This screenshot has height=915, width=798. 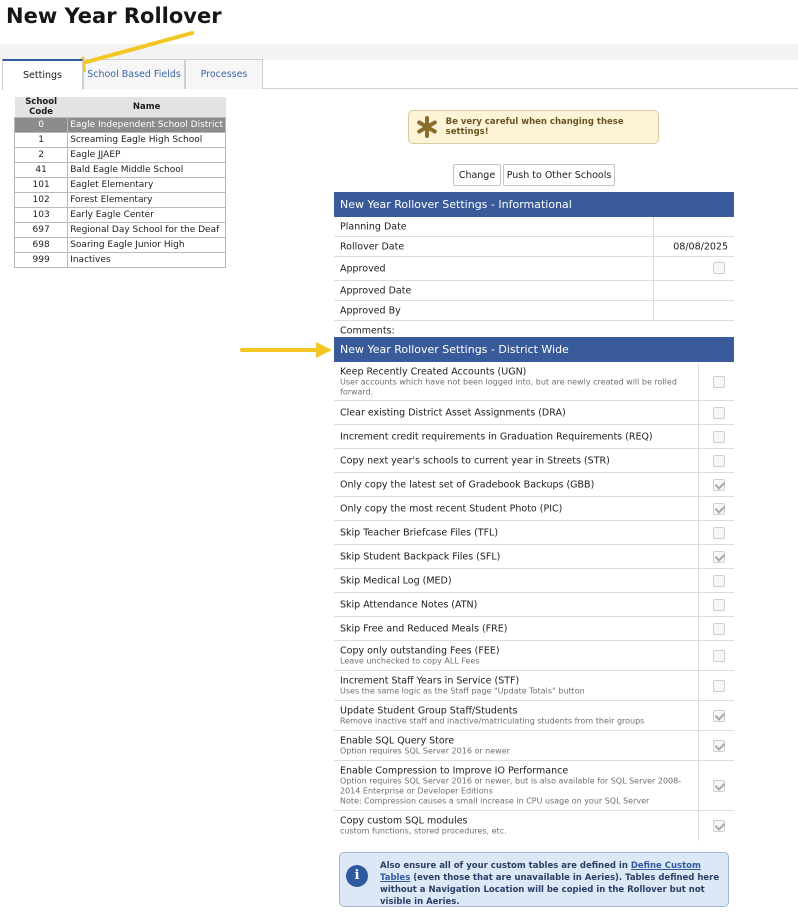 I want to click on school-row: 101 Eaglet Elementary, so click(x=119, y=185).